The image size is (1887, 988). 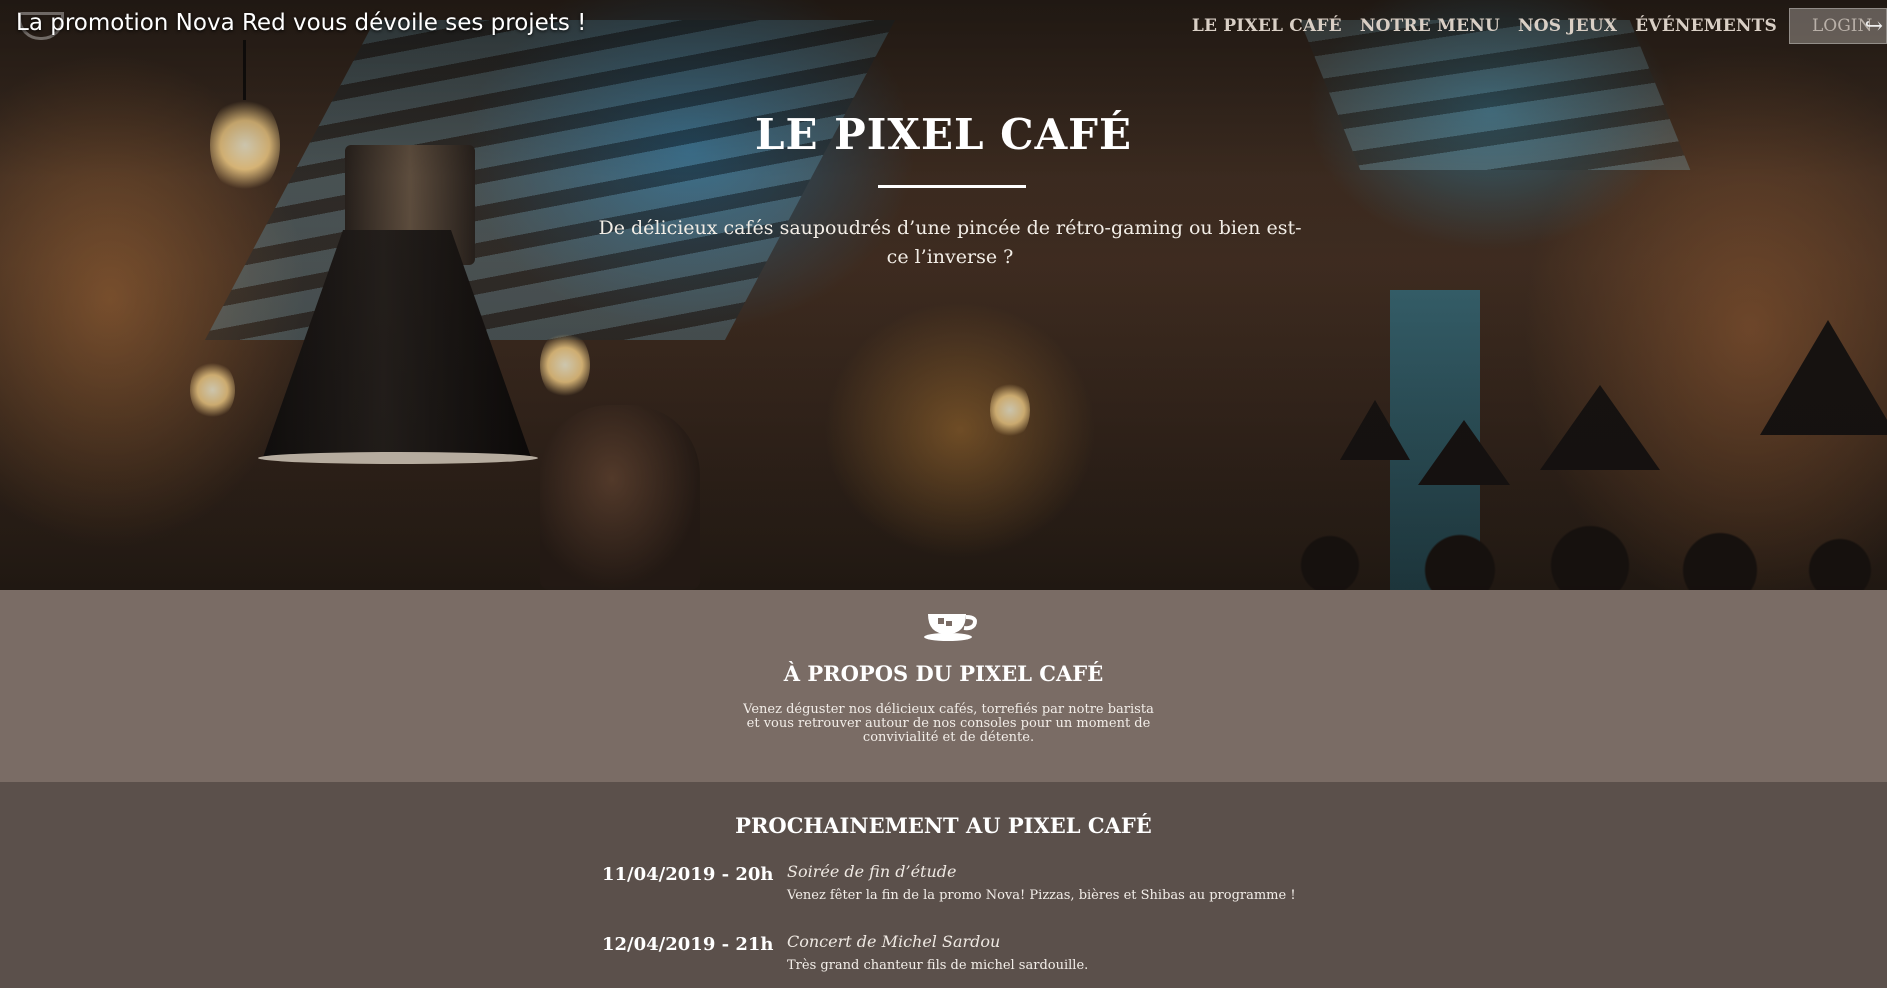 What do you see at coordinates (943, 673) in the screenshot?
I see `about-title: À PROPOS DU PIXEL CAFÉ` at bounding box center [943, 673].